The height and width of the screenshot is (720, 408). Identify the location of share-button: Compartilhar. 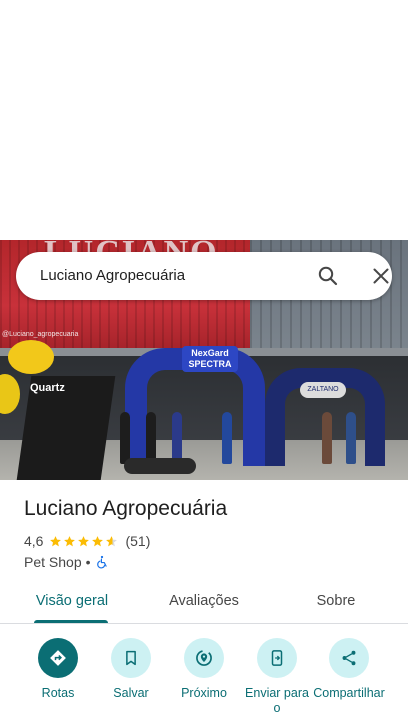
(349, 669).